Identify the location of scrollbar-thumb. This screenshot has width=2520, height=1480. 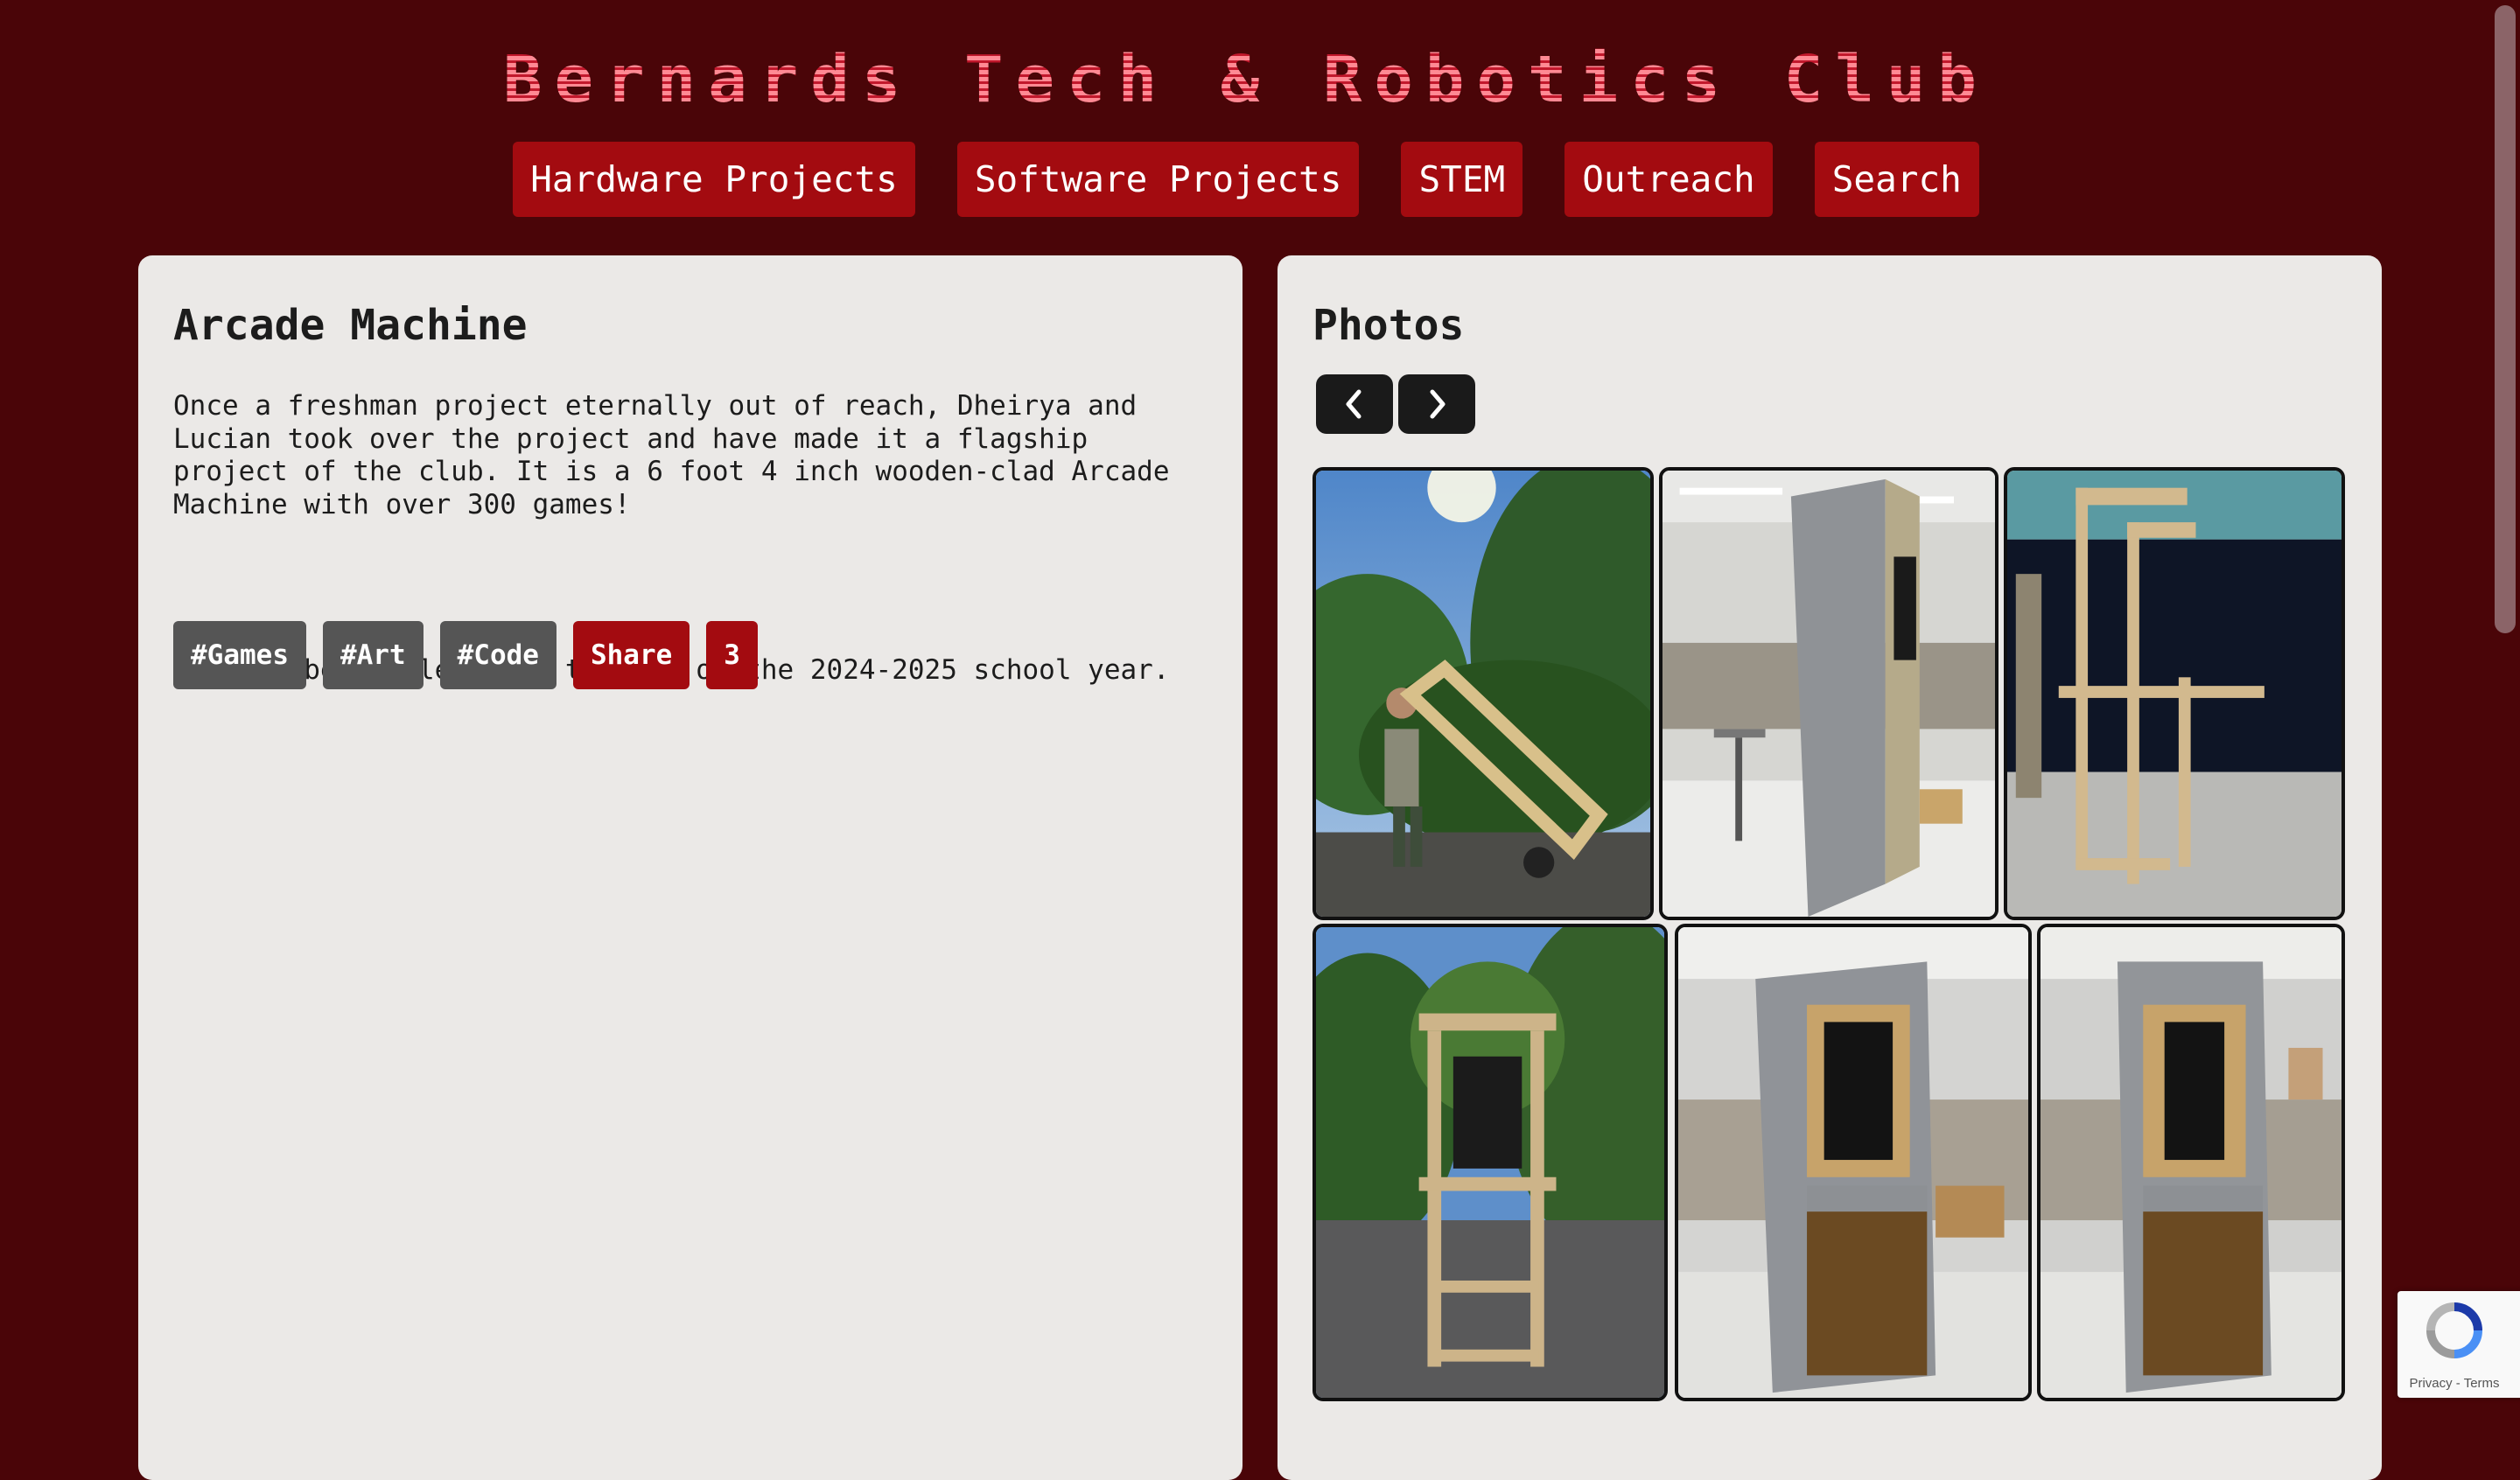
(2505, 319).